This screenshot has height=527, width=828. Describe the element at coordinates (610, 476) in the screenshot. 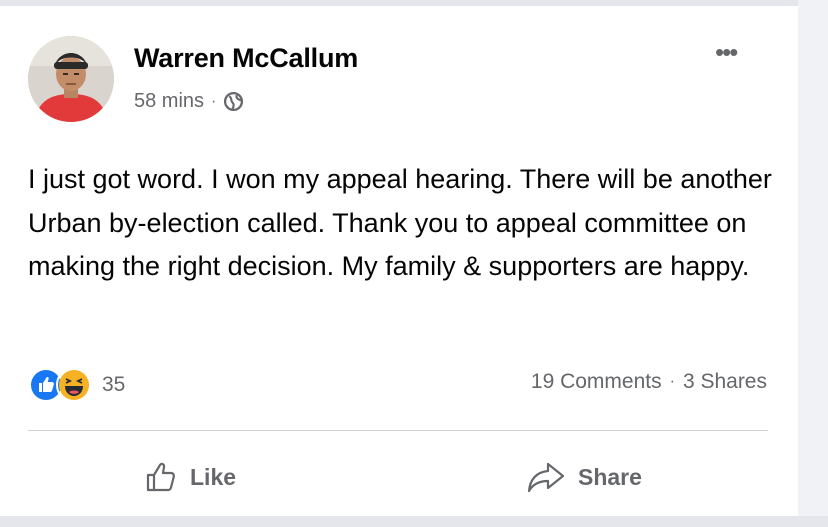

I see `share-button-label: Share` at that location.